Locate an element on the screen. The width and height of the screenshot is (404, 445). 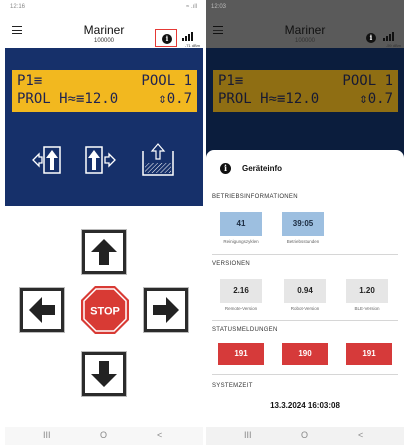
arrow-left-icon is located at coordinates (42, 310).